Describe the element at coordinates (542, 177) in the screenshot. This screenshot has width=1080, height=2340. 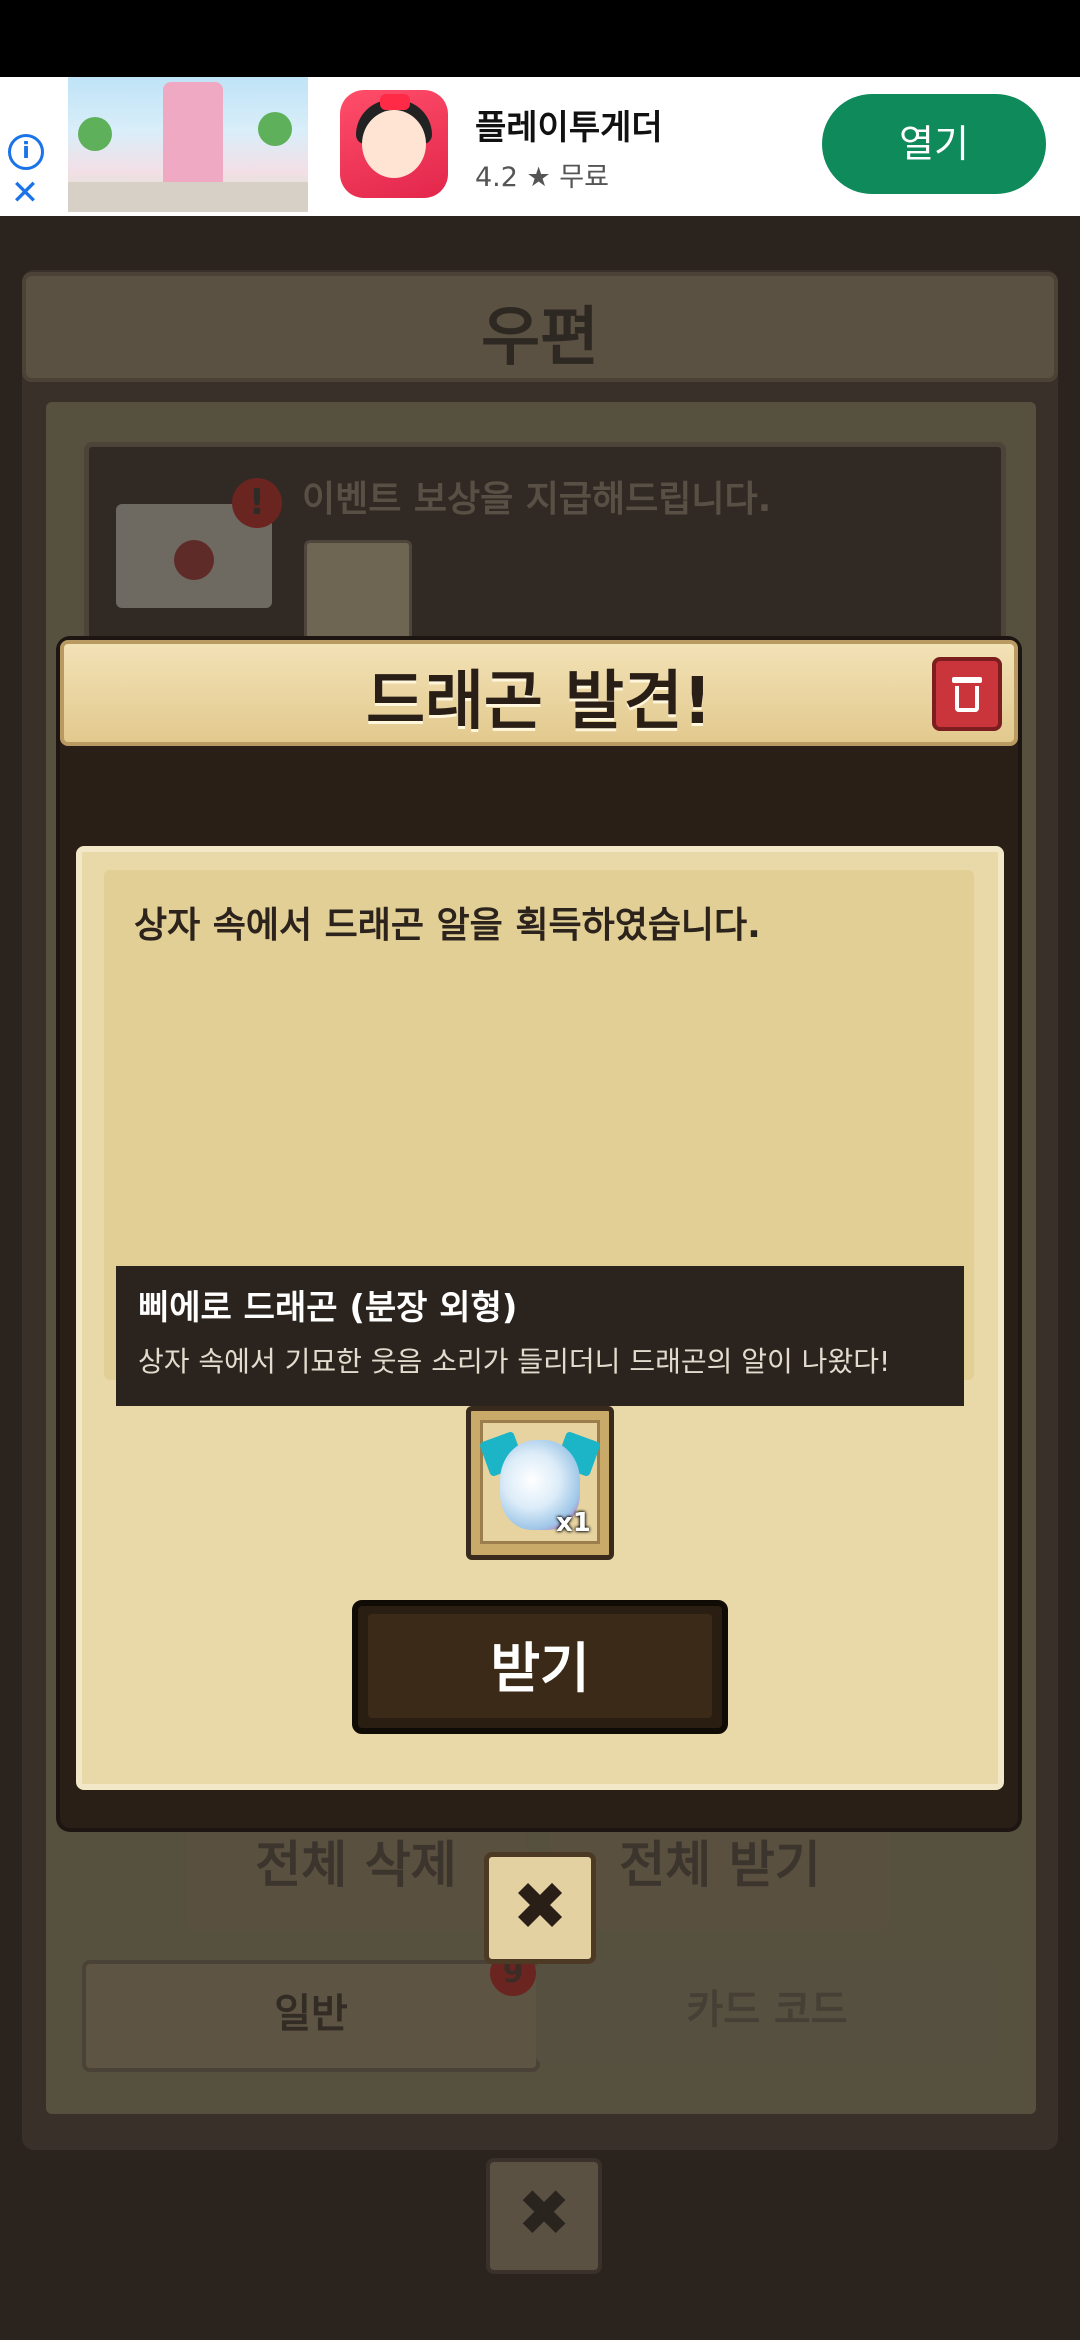
I see `ad-app-rating: 4.2 ★ 무료` at that location.